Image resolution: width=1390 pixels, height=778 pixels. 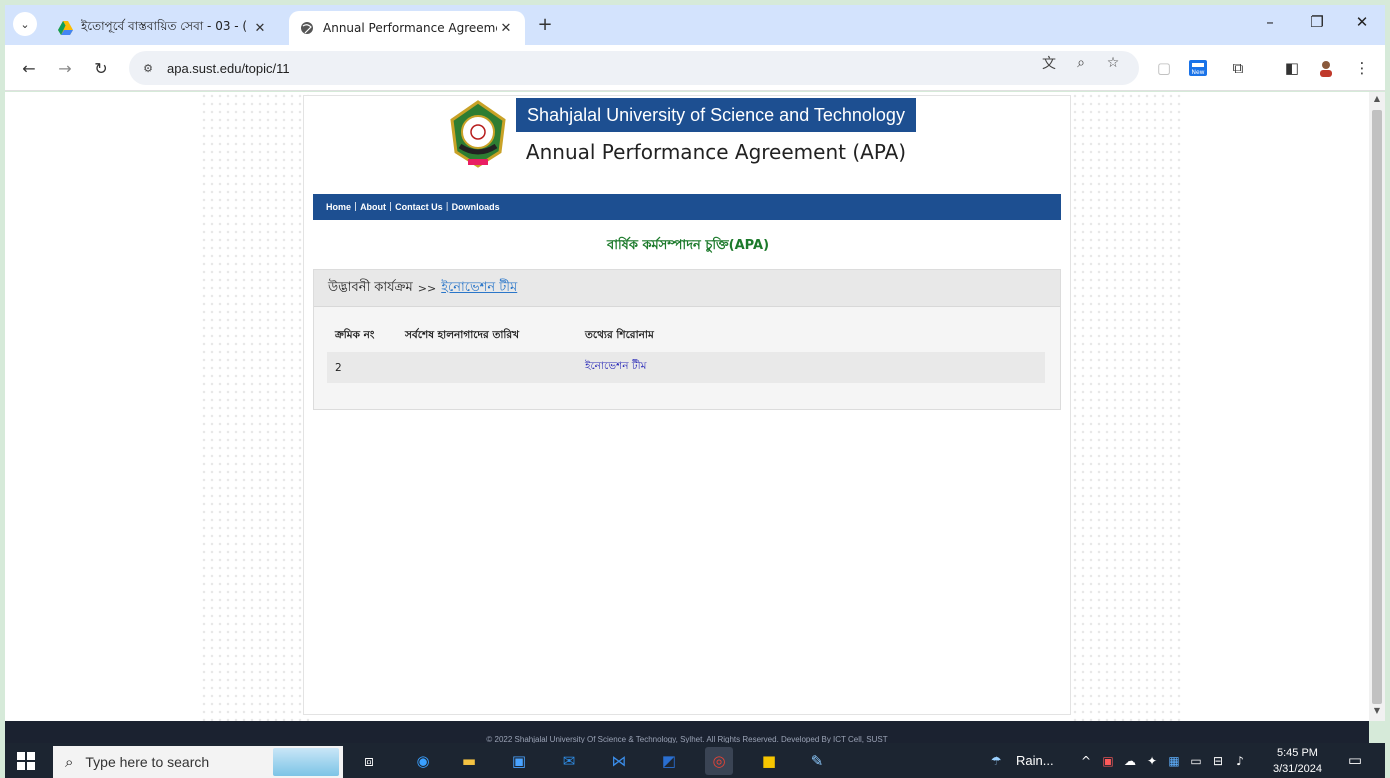 I want to click on university-logo, so click(x=478, y=134).